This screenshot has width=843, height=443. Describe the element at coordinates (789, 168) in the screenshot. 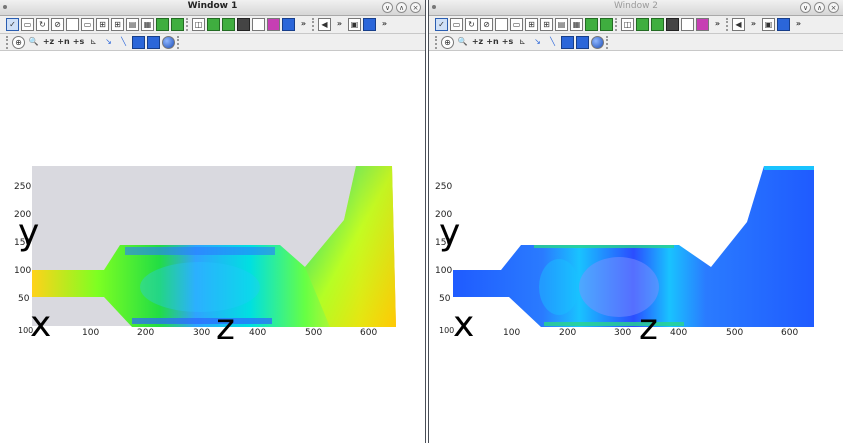

I see `chimney-top` at that location.